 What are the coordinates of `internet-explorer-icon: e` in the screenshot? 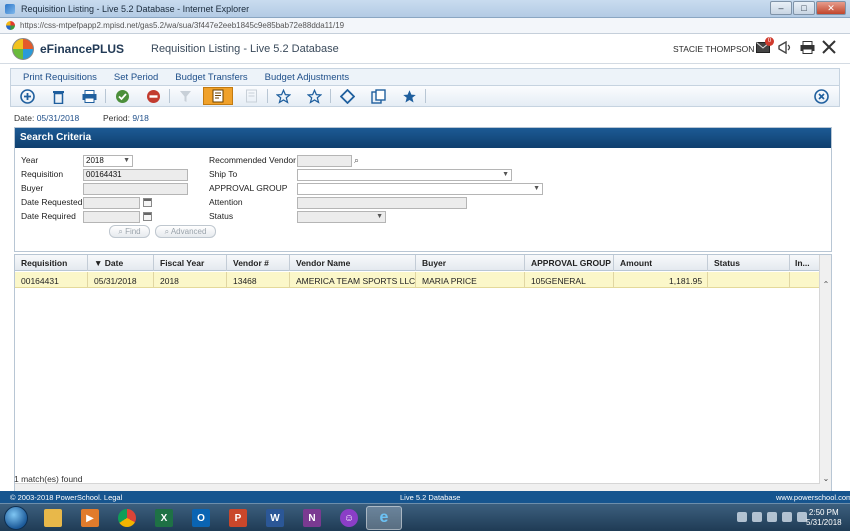 It's located at (384, 518).